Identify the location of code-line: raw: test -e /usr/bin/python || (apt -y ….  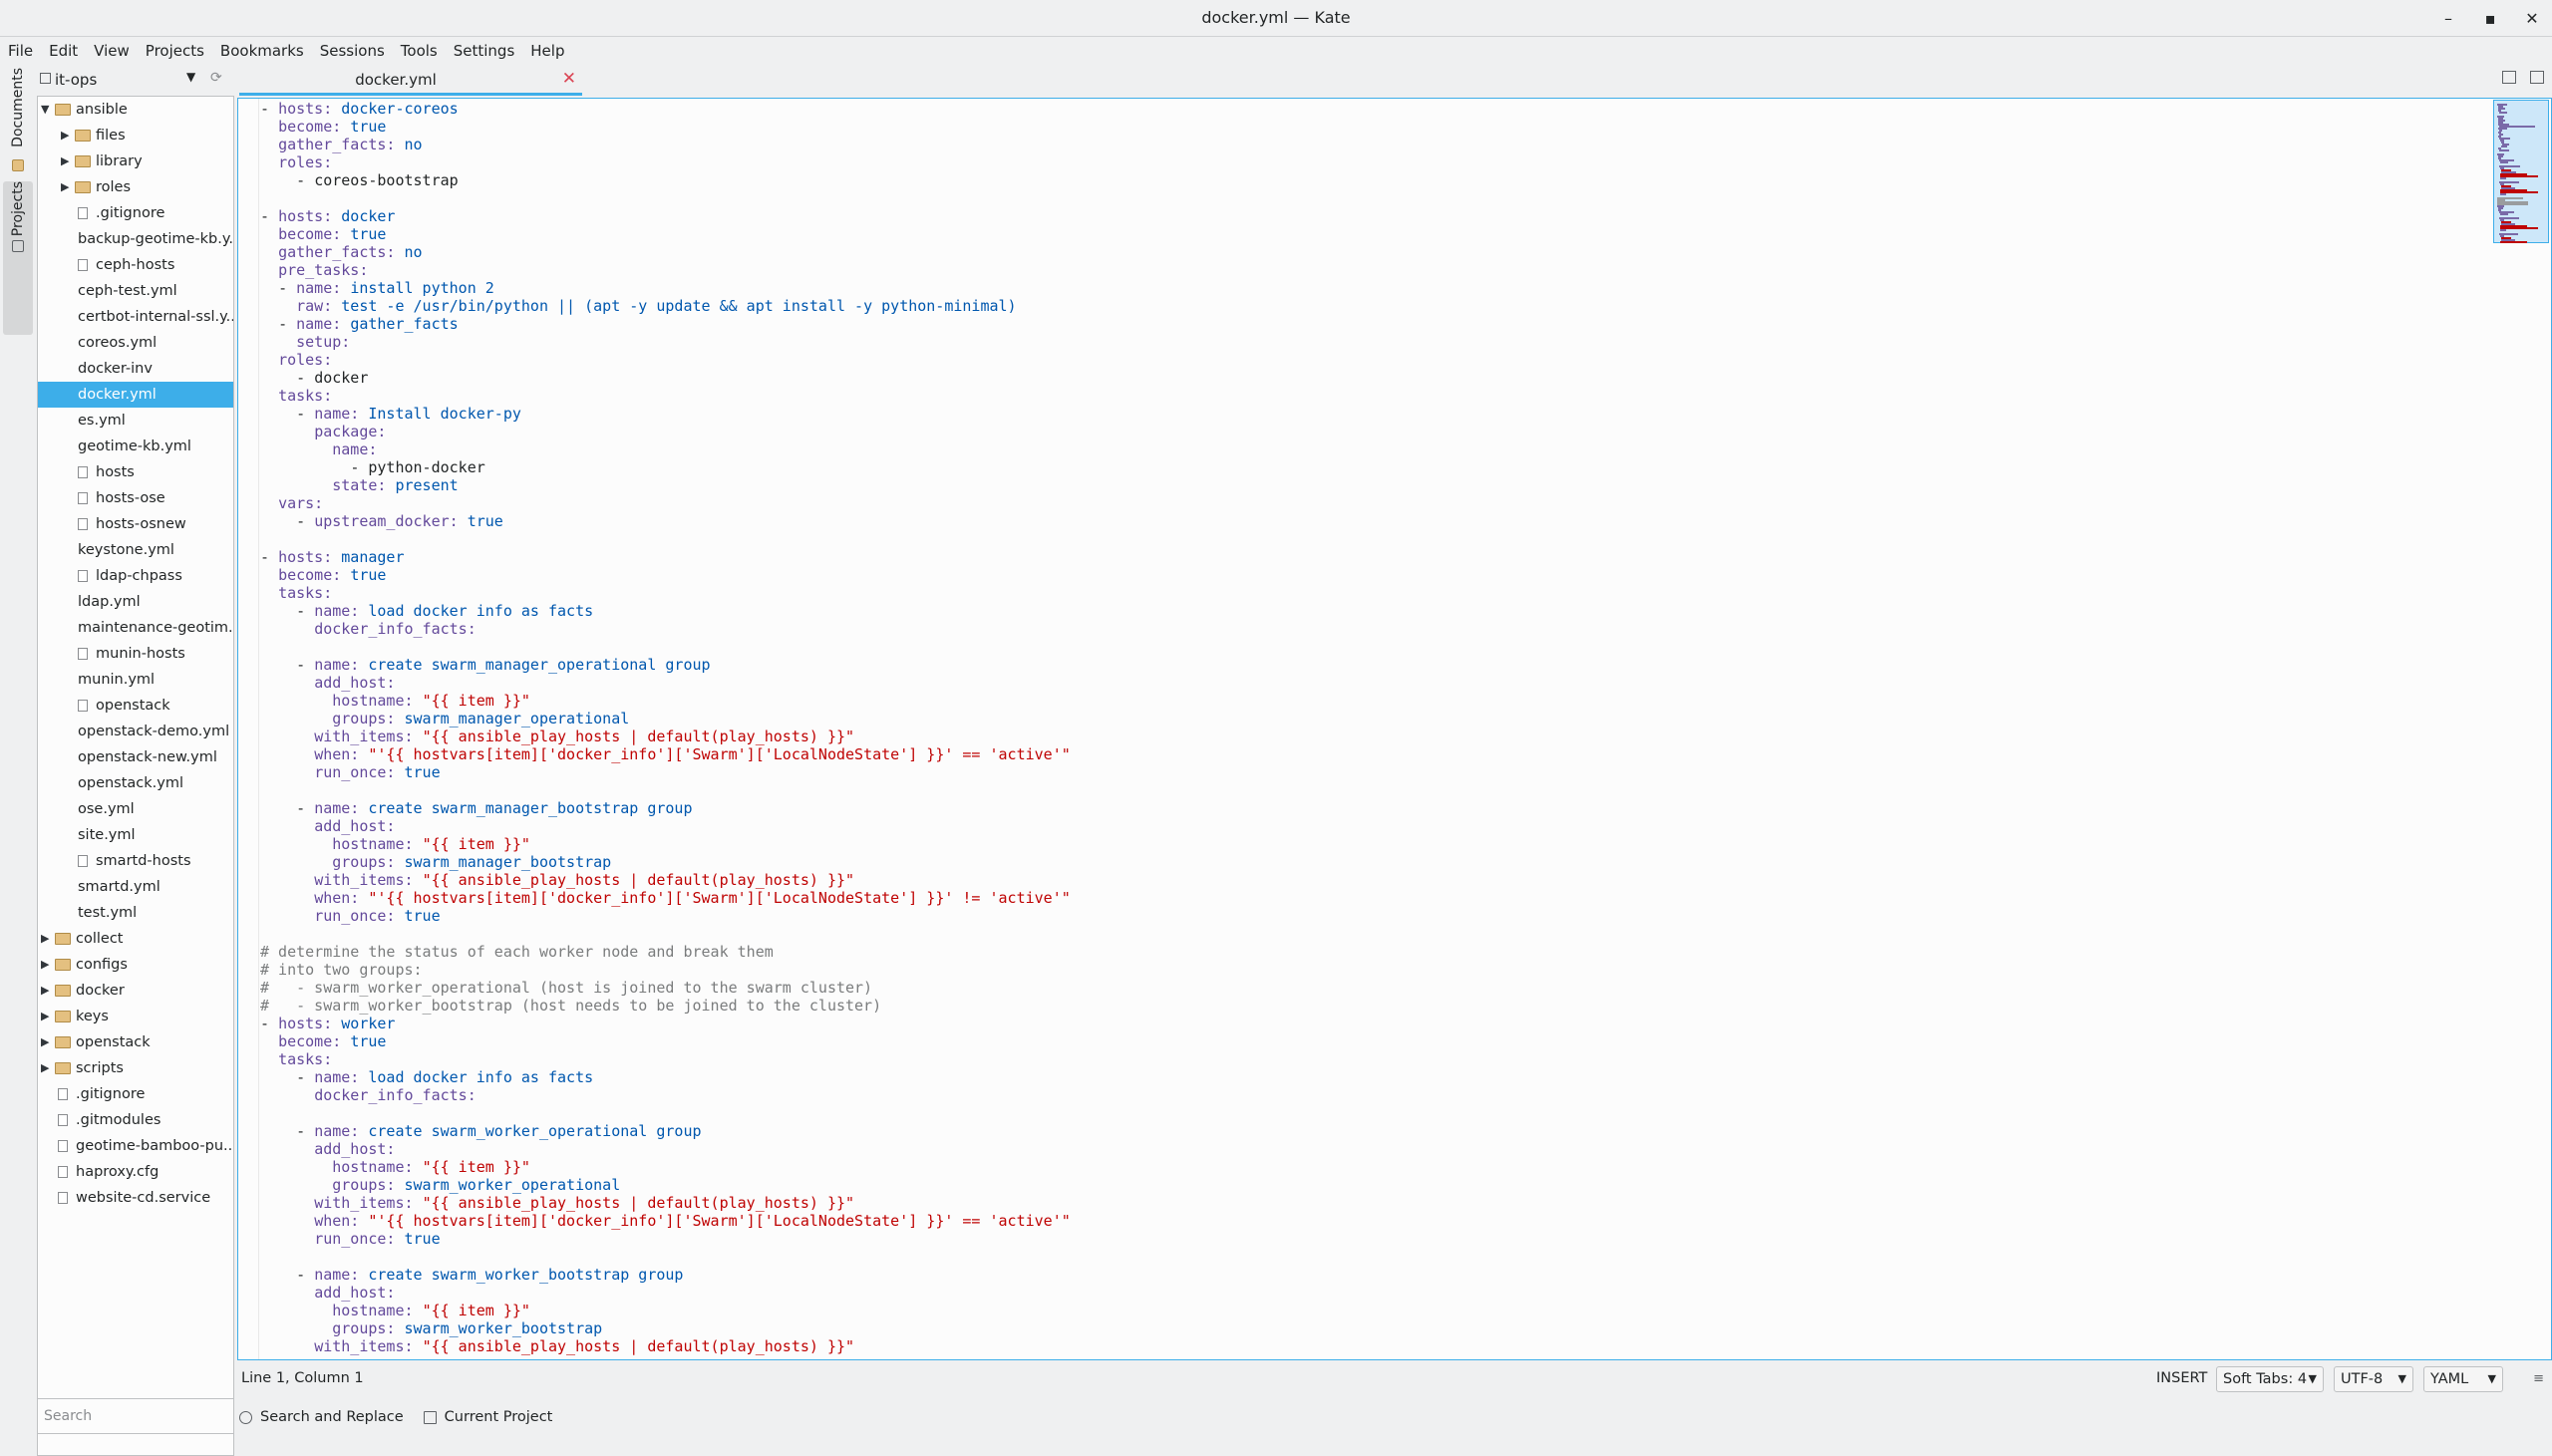
(1376, 306).